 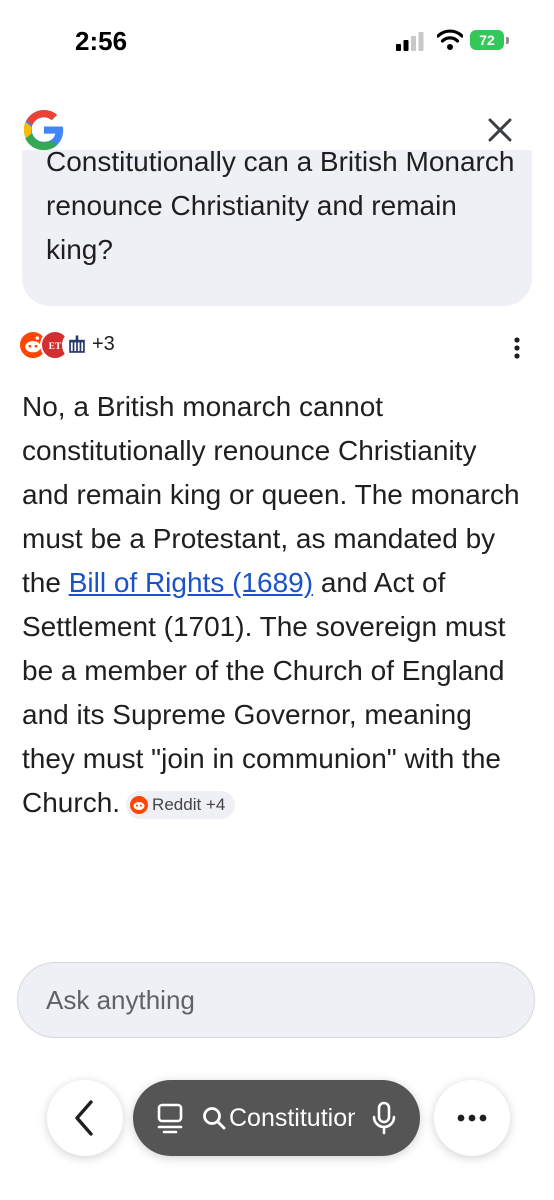 I want to click on svg-text: ET, so click(x=55, y=347).